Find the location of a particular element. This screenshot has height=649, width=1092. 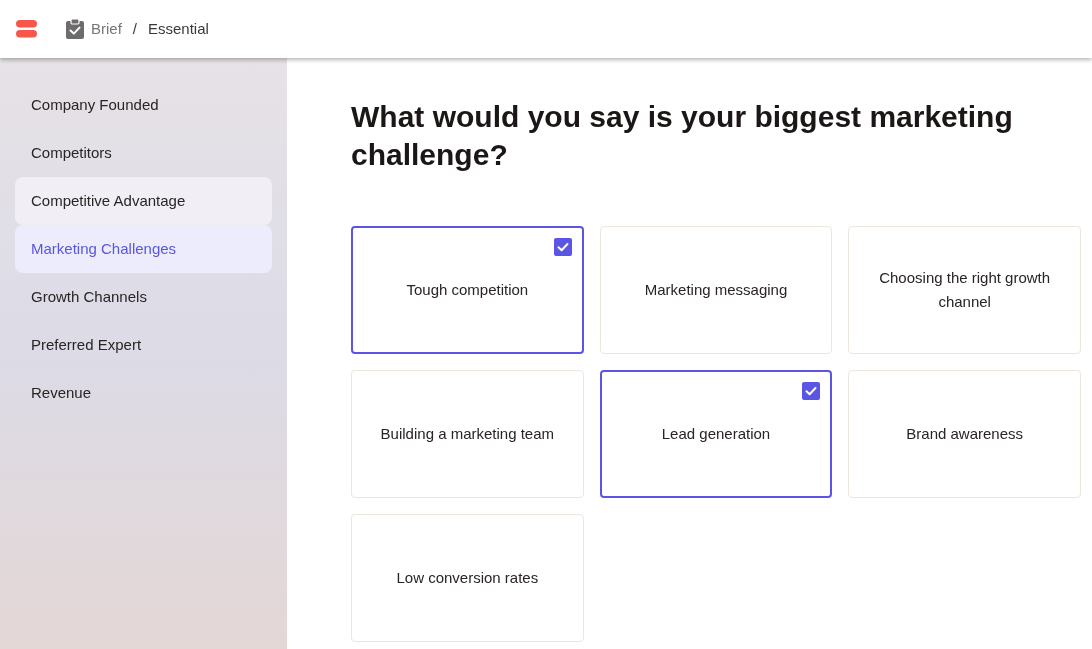

question-heading: What would you say is your biggest marketing challenge? is located at coordinates (682, 136).